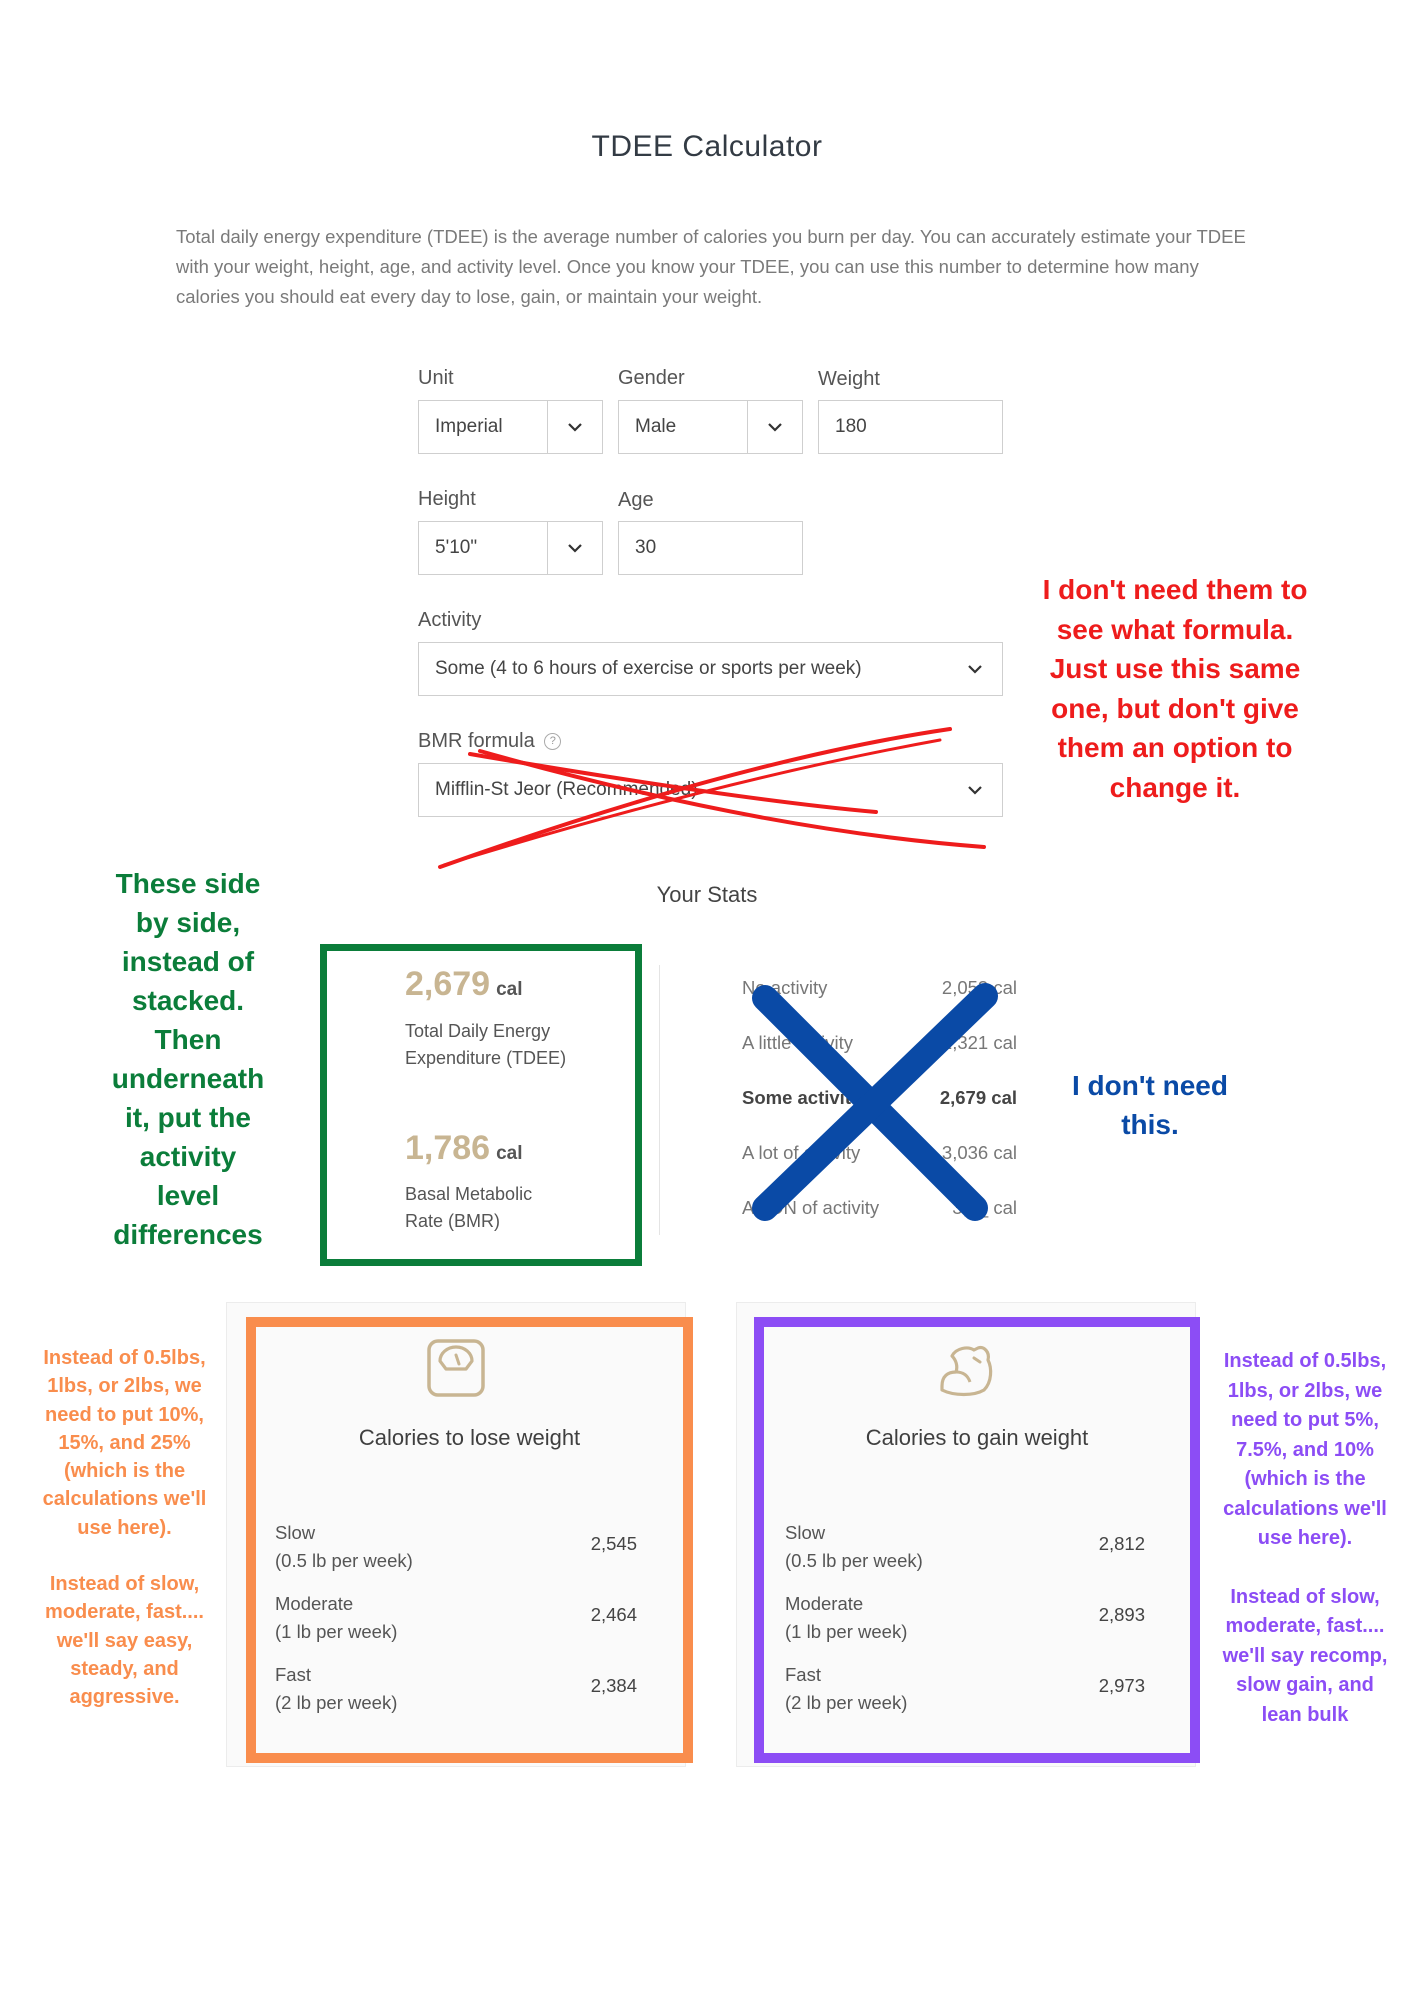  Describe the element at coordinates (659, 1100) in the screenshot. I see `stats-divider` at that location.